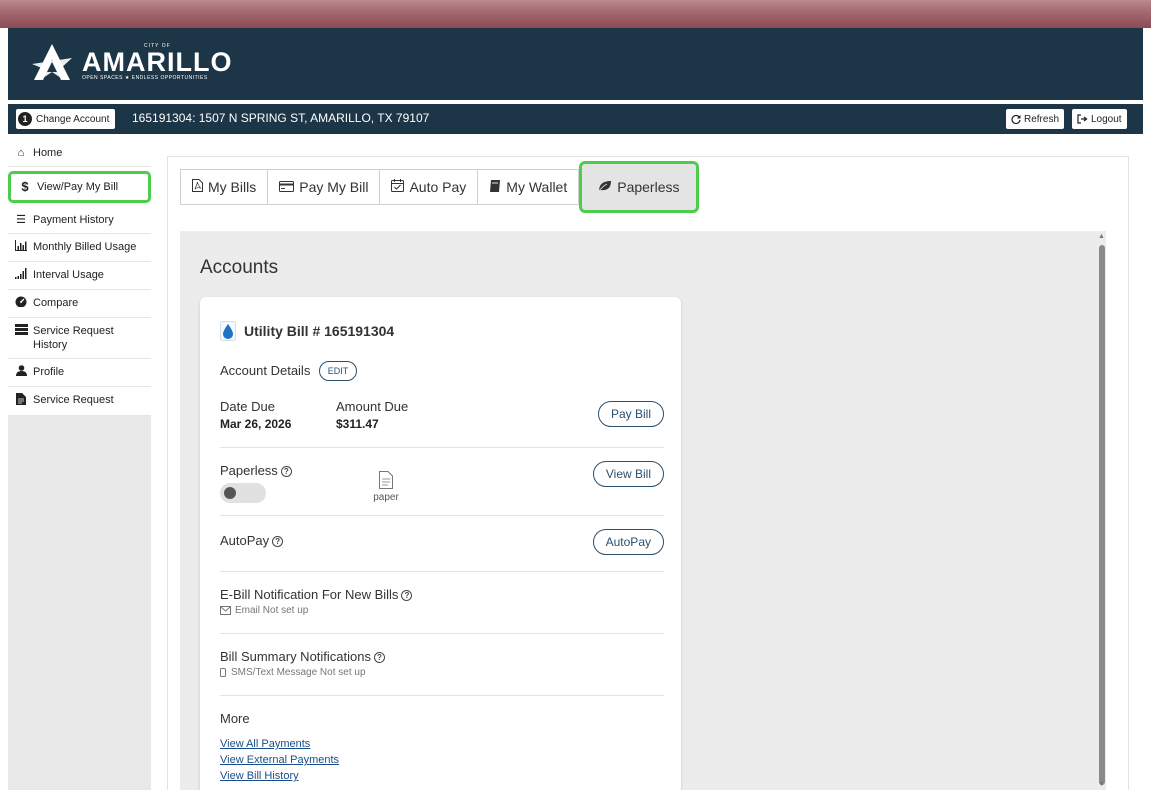  I want to click on sidebar-item-label: Home, so click(48, 153).